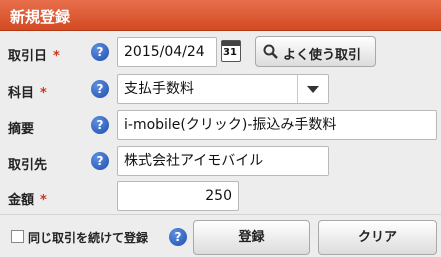 Image resolution: width=441 pixels, height=257 pixels. I want to click on date-label-text: 取引日, so click(28, 56).